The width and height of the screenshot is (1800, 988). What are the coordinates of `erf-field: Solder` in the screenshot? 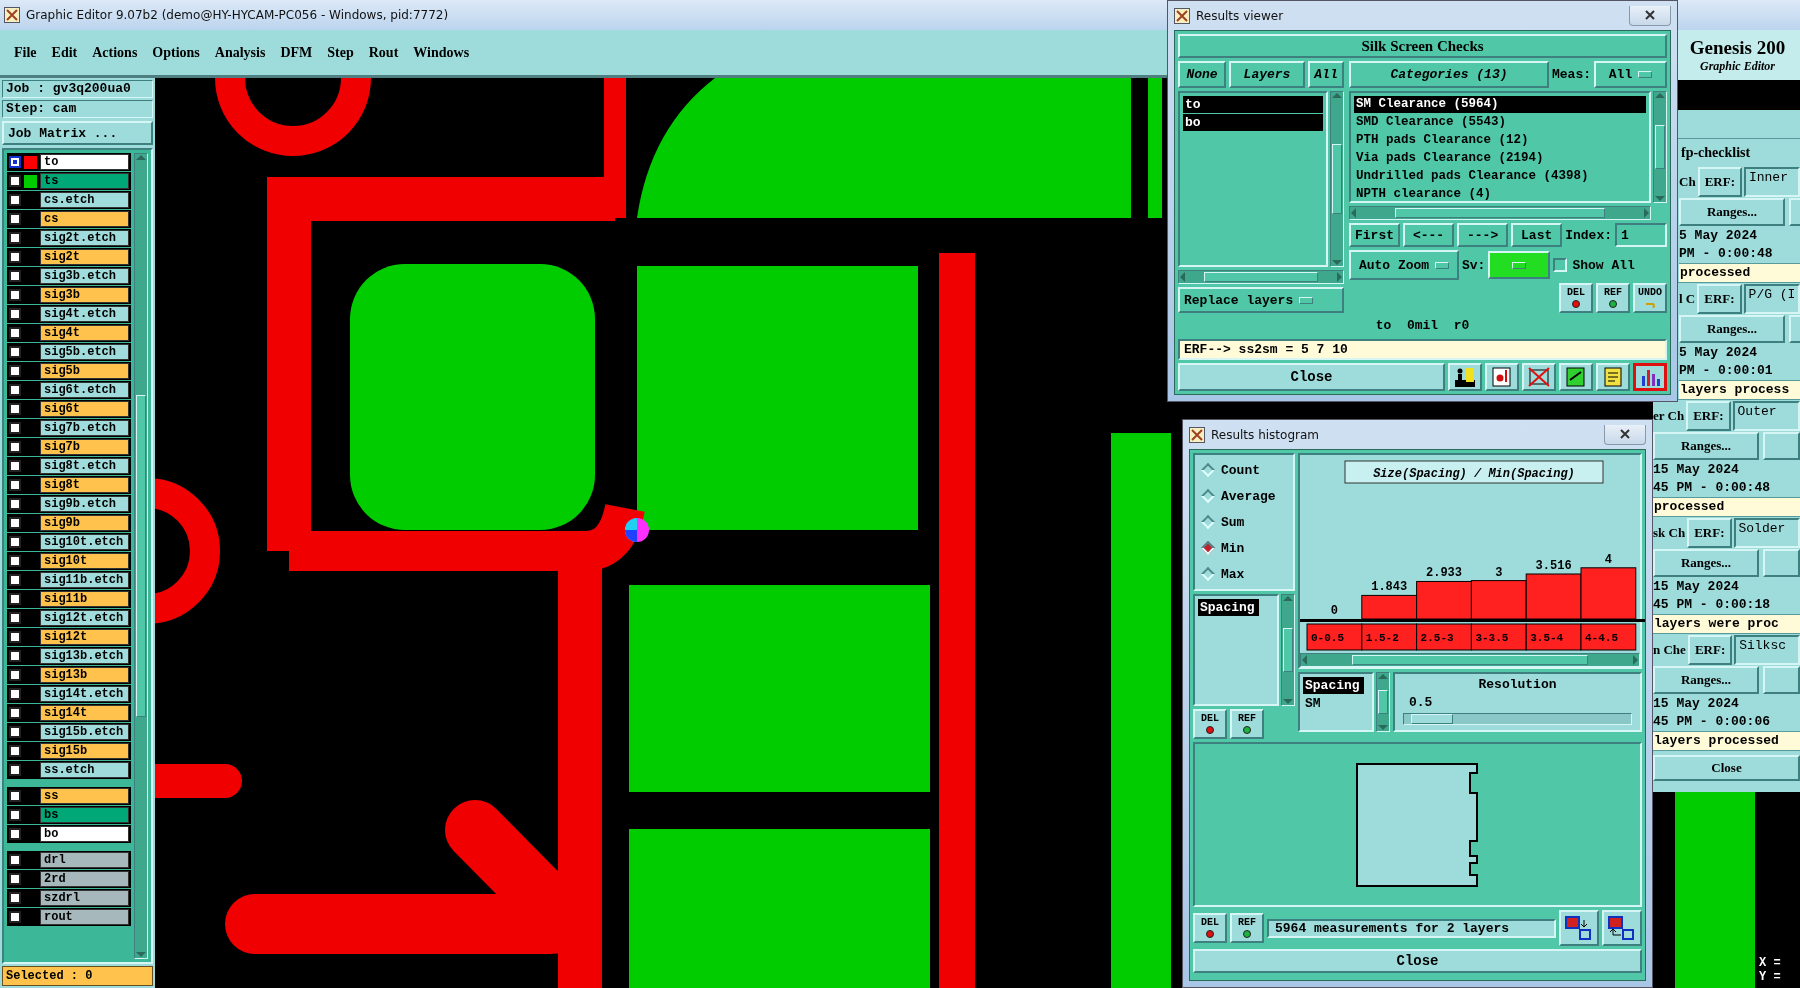 It's located at (1766, 532).